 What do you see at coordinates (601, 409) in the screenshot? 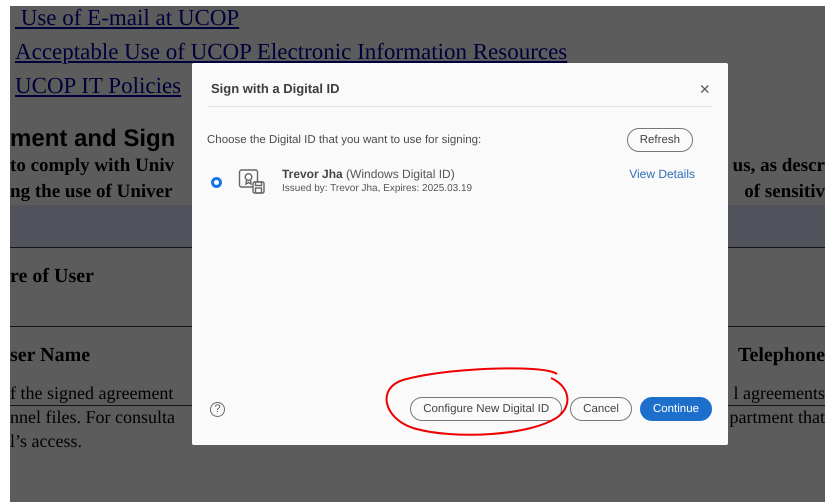
I see `dialog-button: Cancel` at bounding box center [601, 409].